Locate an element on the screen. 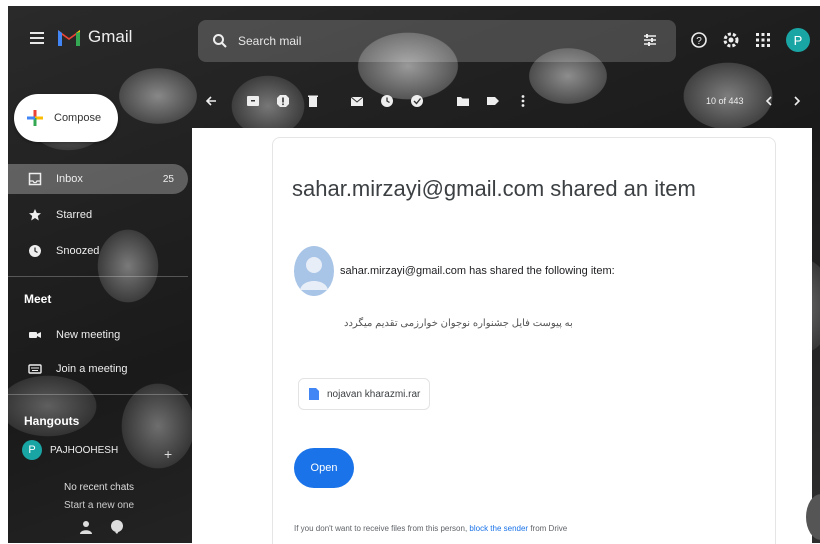 The height and width of the screenshot is (544, 820). sidebar-item-snoozed: Snoozed is located at coordinates (98, 251).